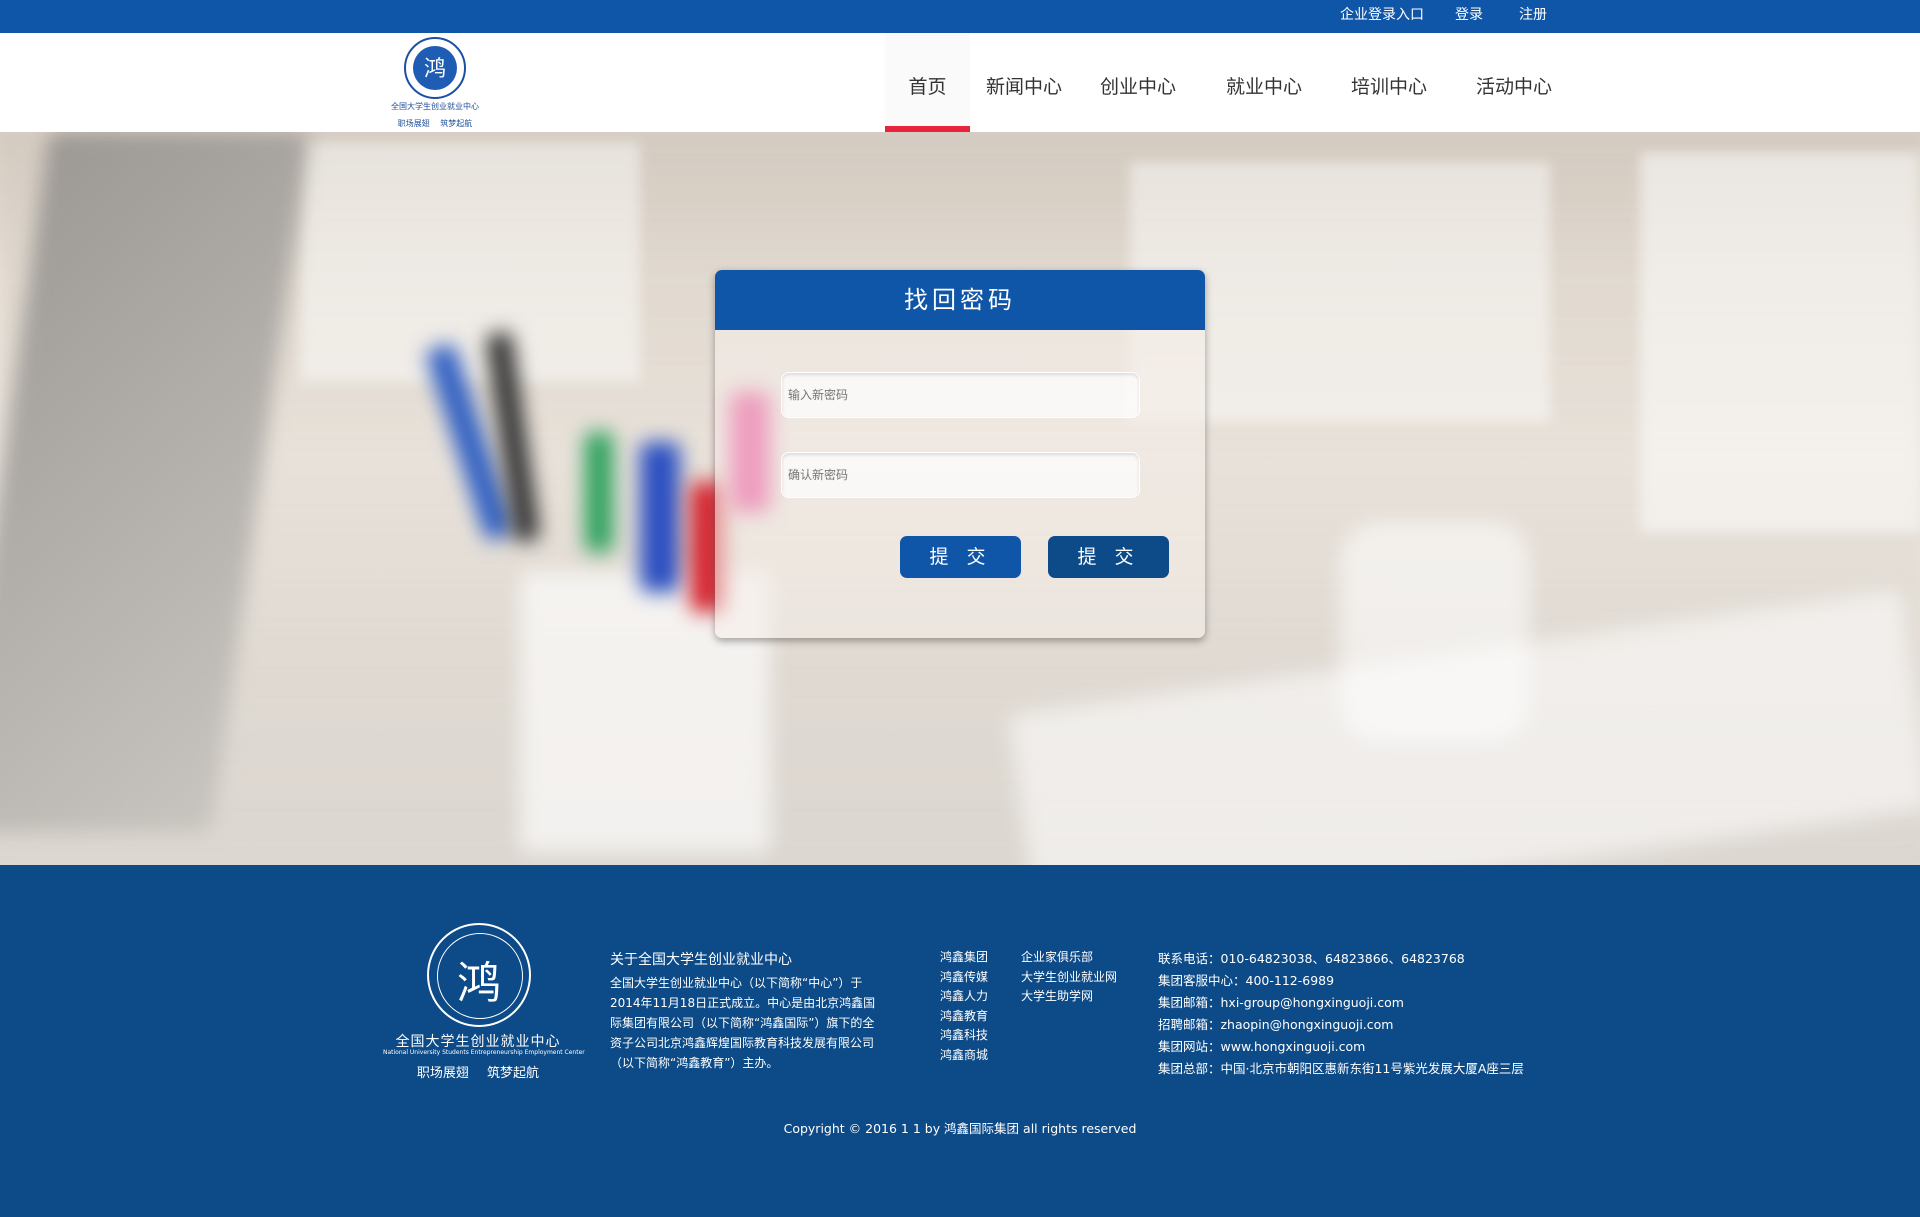  I want to click on contact-website: 集团网站：www.hongxinguoji.com, so click(1262, 1046).